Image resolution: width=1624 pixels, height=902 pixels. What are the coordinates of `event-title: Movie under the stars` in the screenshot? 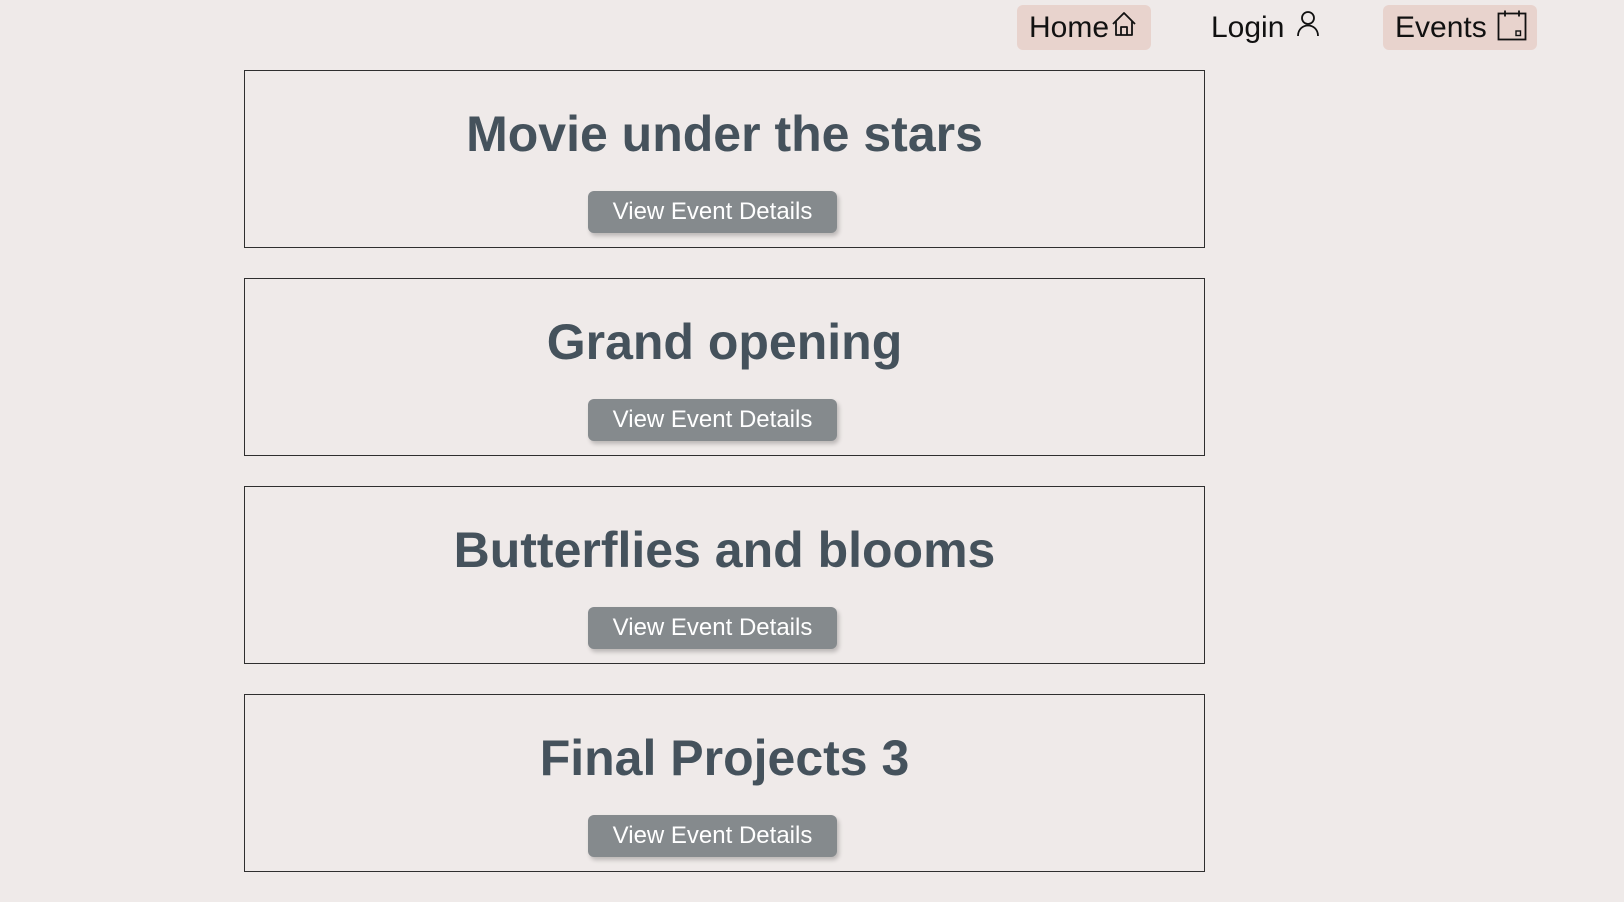 It's located at (724, 134).